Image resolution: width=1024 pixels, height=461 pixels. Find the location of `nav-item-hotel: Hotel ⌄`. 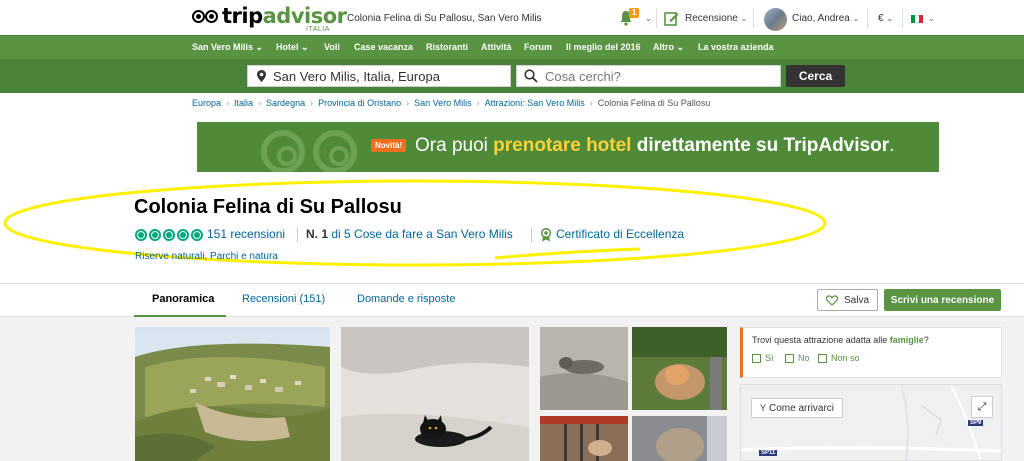

nav-item-hotel: Hotel ⌄ is located at coordinates (292, 47).